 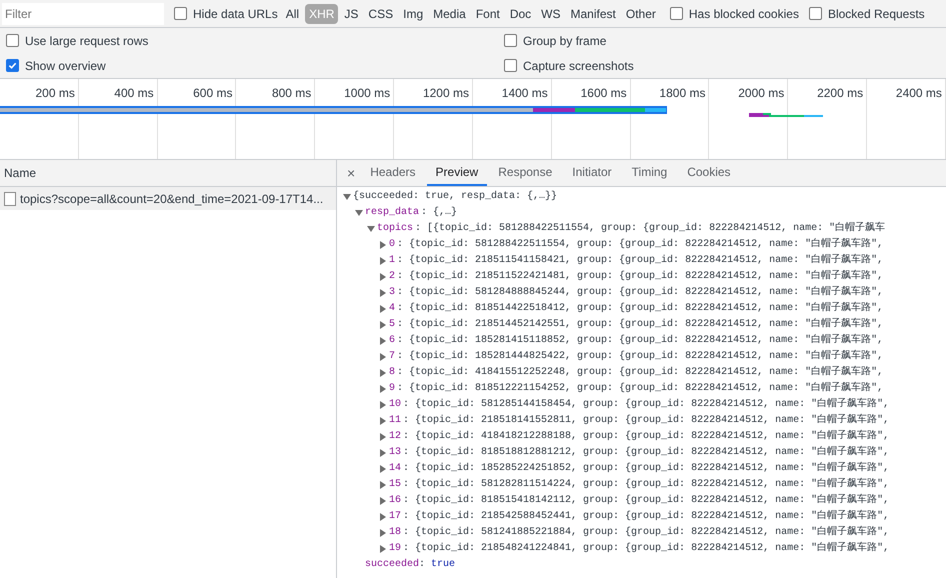 What do you see at coordinates (646, 436) in the screenshot?
I see `json-value: : {topic_id: 418418212288188, group: {group_id: 822284214512, name: "白帽子飙车路",` at bounding box center [646, 436].